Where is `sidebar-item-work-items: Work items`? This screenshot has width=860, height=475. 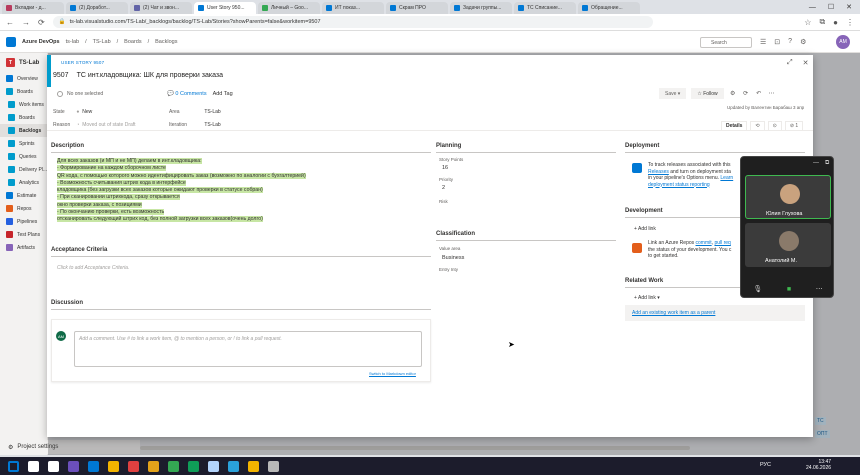 sidebar-item-work-items: Work items is located at coordinates (23, 104).